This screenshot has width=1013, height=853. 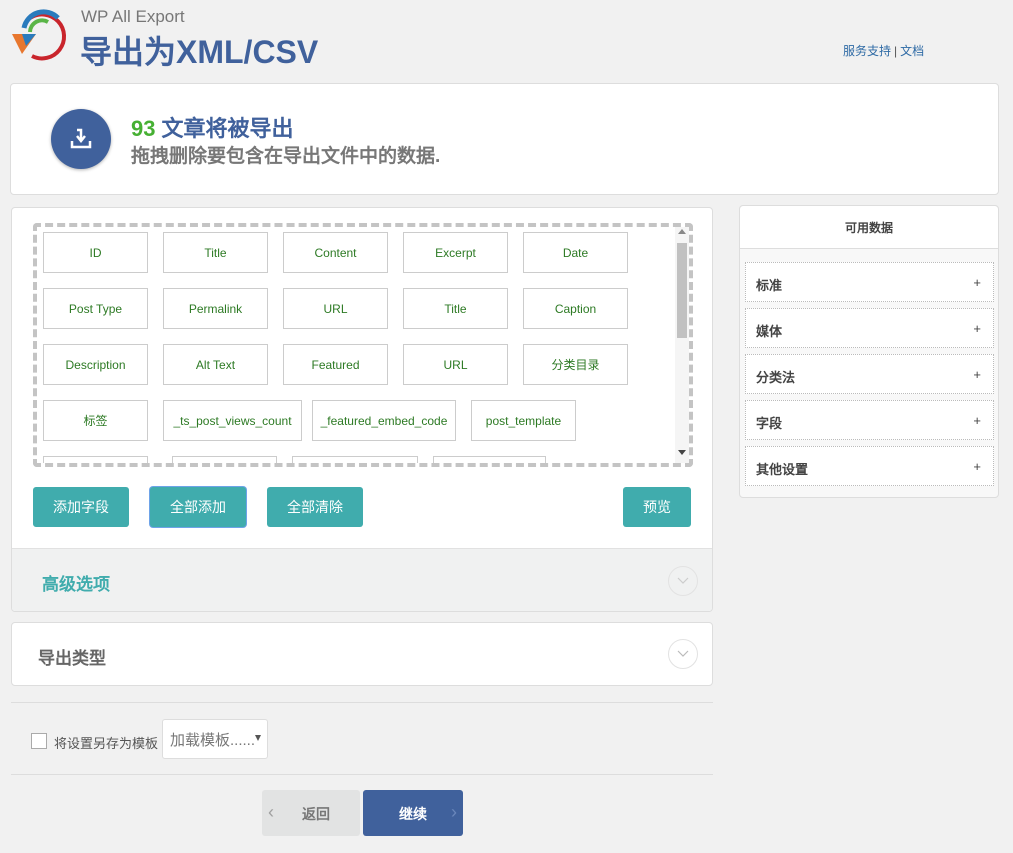 I want to click on sidebar-item-media: 媒体 +, so click(x=869, y=328).